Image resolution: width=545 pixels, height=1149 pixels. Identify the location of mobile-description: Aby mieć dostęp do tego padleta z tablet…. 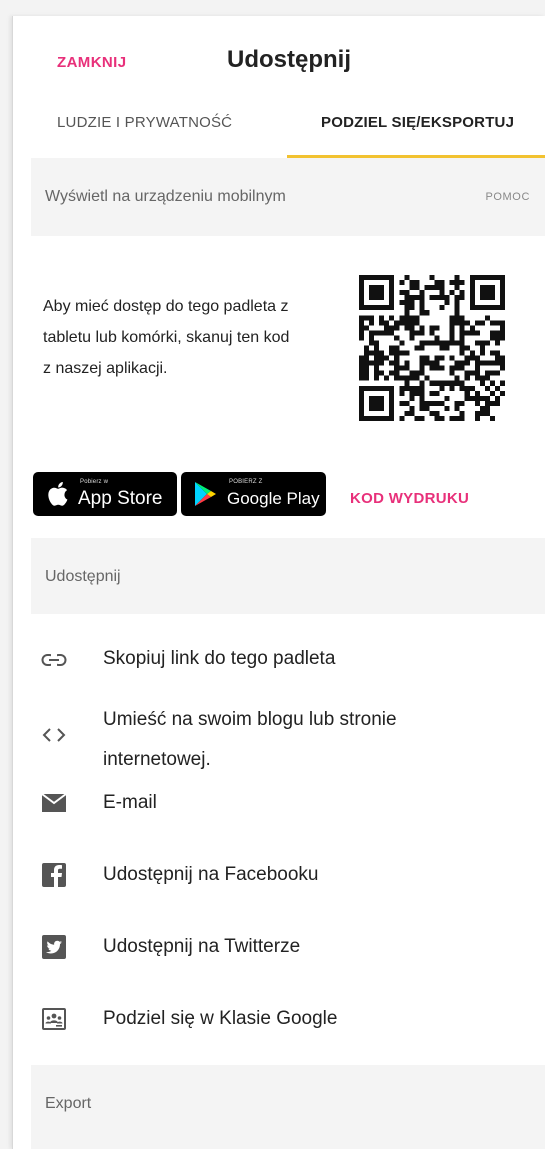
(166, 337).